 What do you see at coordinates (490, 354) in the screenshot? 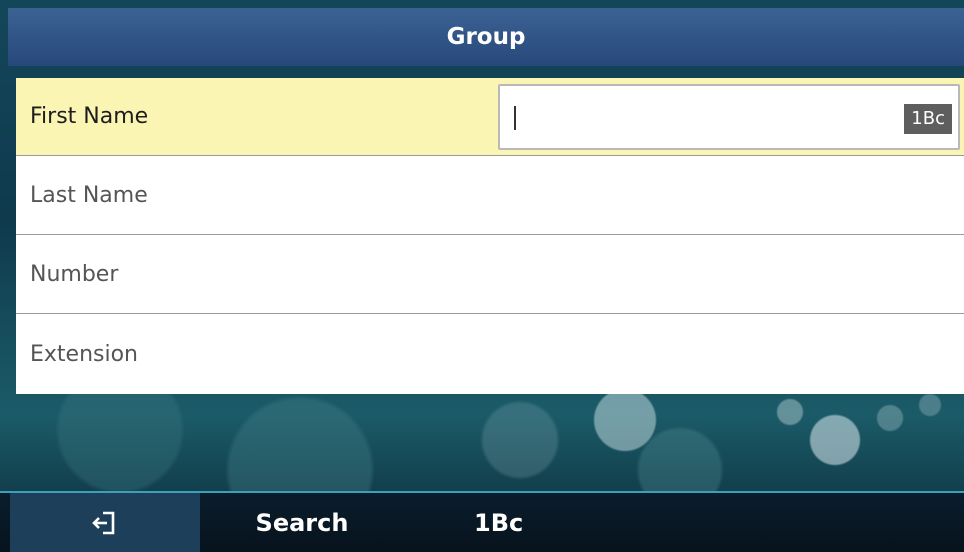
I see `extension-row: Extension` at bounding box center [490, 354].